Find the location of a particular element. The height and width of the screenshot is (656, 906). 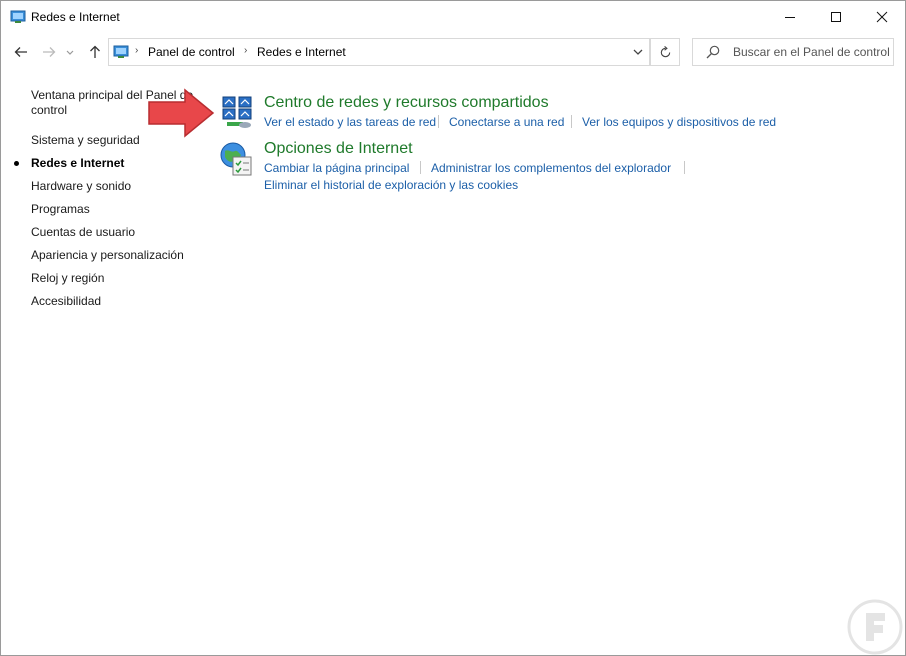

search-icon is located at coordinates (713, 52).